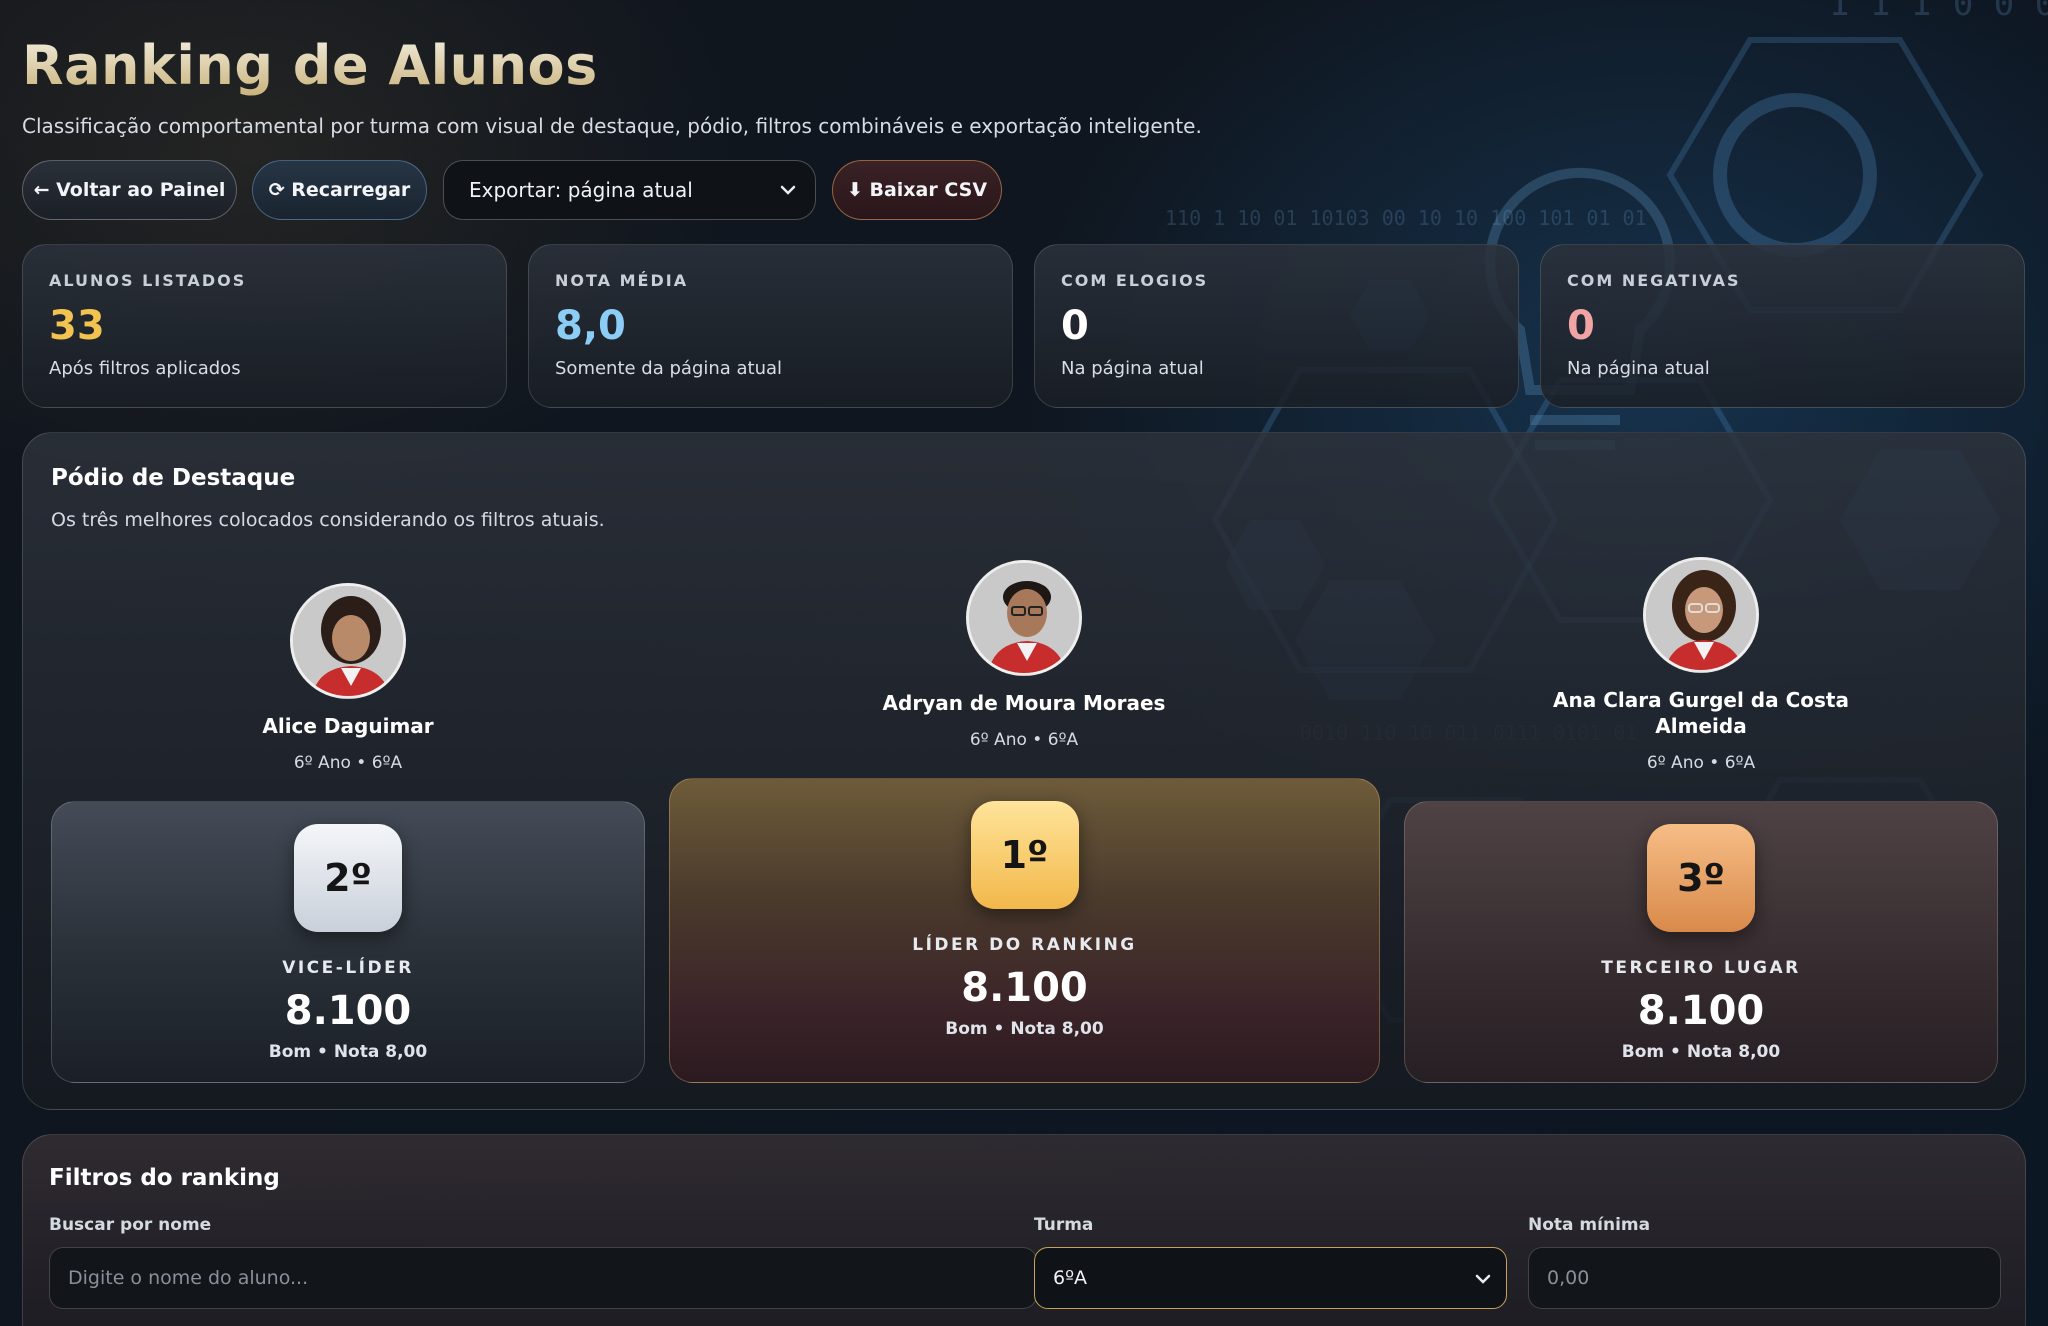 This screenshot has height=1326, width=2048. Describe the element at coordinates (348, 968) in the screenshot. I see `rank-role: VICE-LÍDER` at that location.